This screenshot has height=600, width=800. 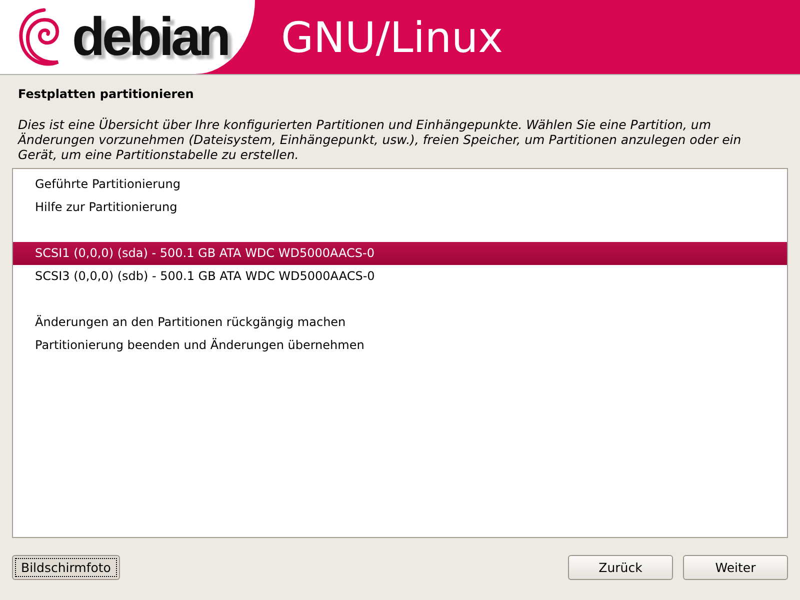 I want to click on page-title: Festplatten partitionieren, so click(x=106, y=94).